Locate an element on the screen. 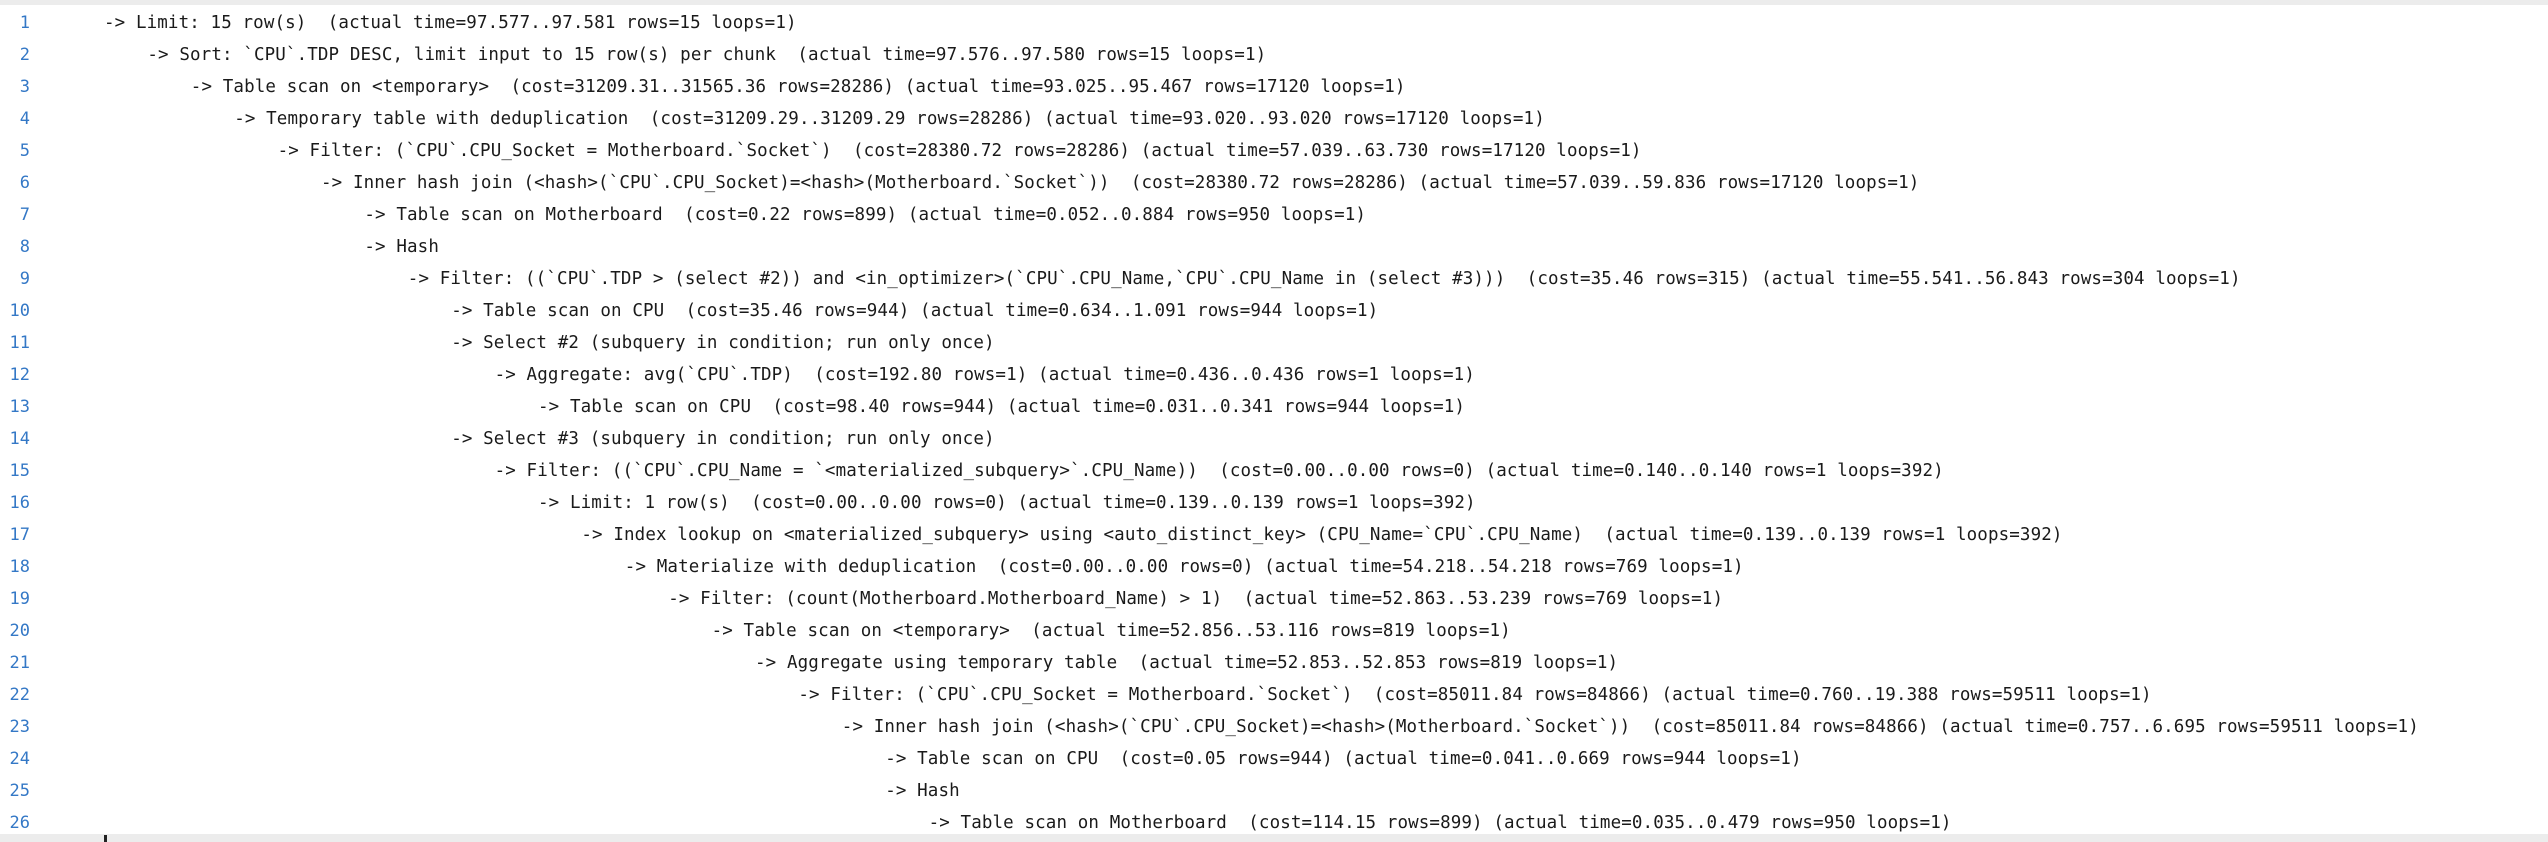  line-number: 4 is located at coordinates (24, 119).